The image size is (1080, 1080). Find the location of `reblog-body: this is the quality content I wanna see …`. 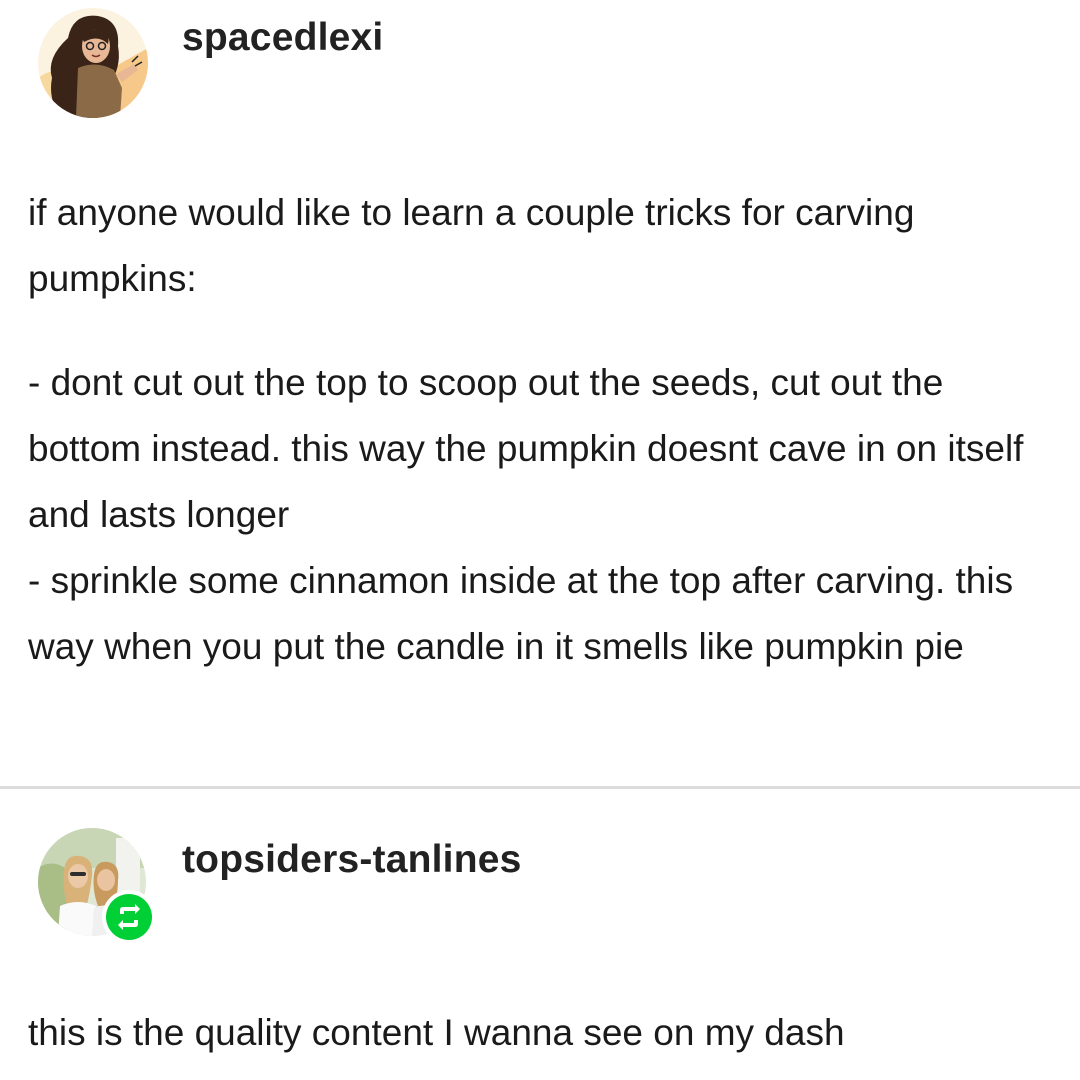

reblog-body: this is the quality content I wanna see … is located at coordinates (533, 1033).